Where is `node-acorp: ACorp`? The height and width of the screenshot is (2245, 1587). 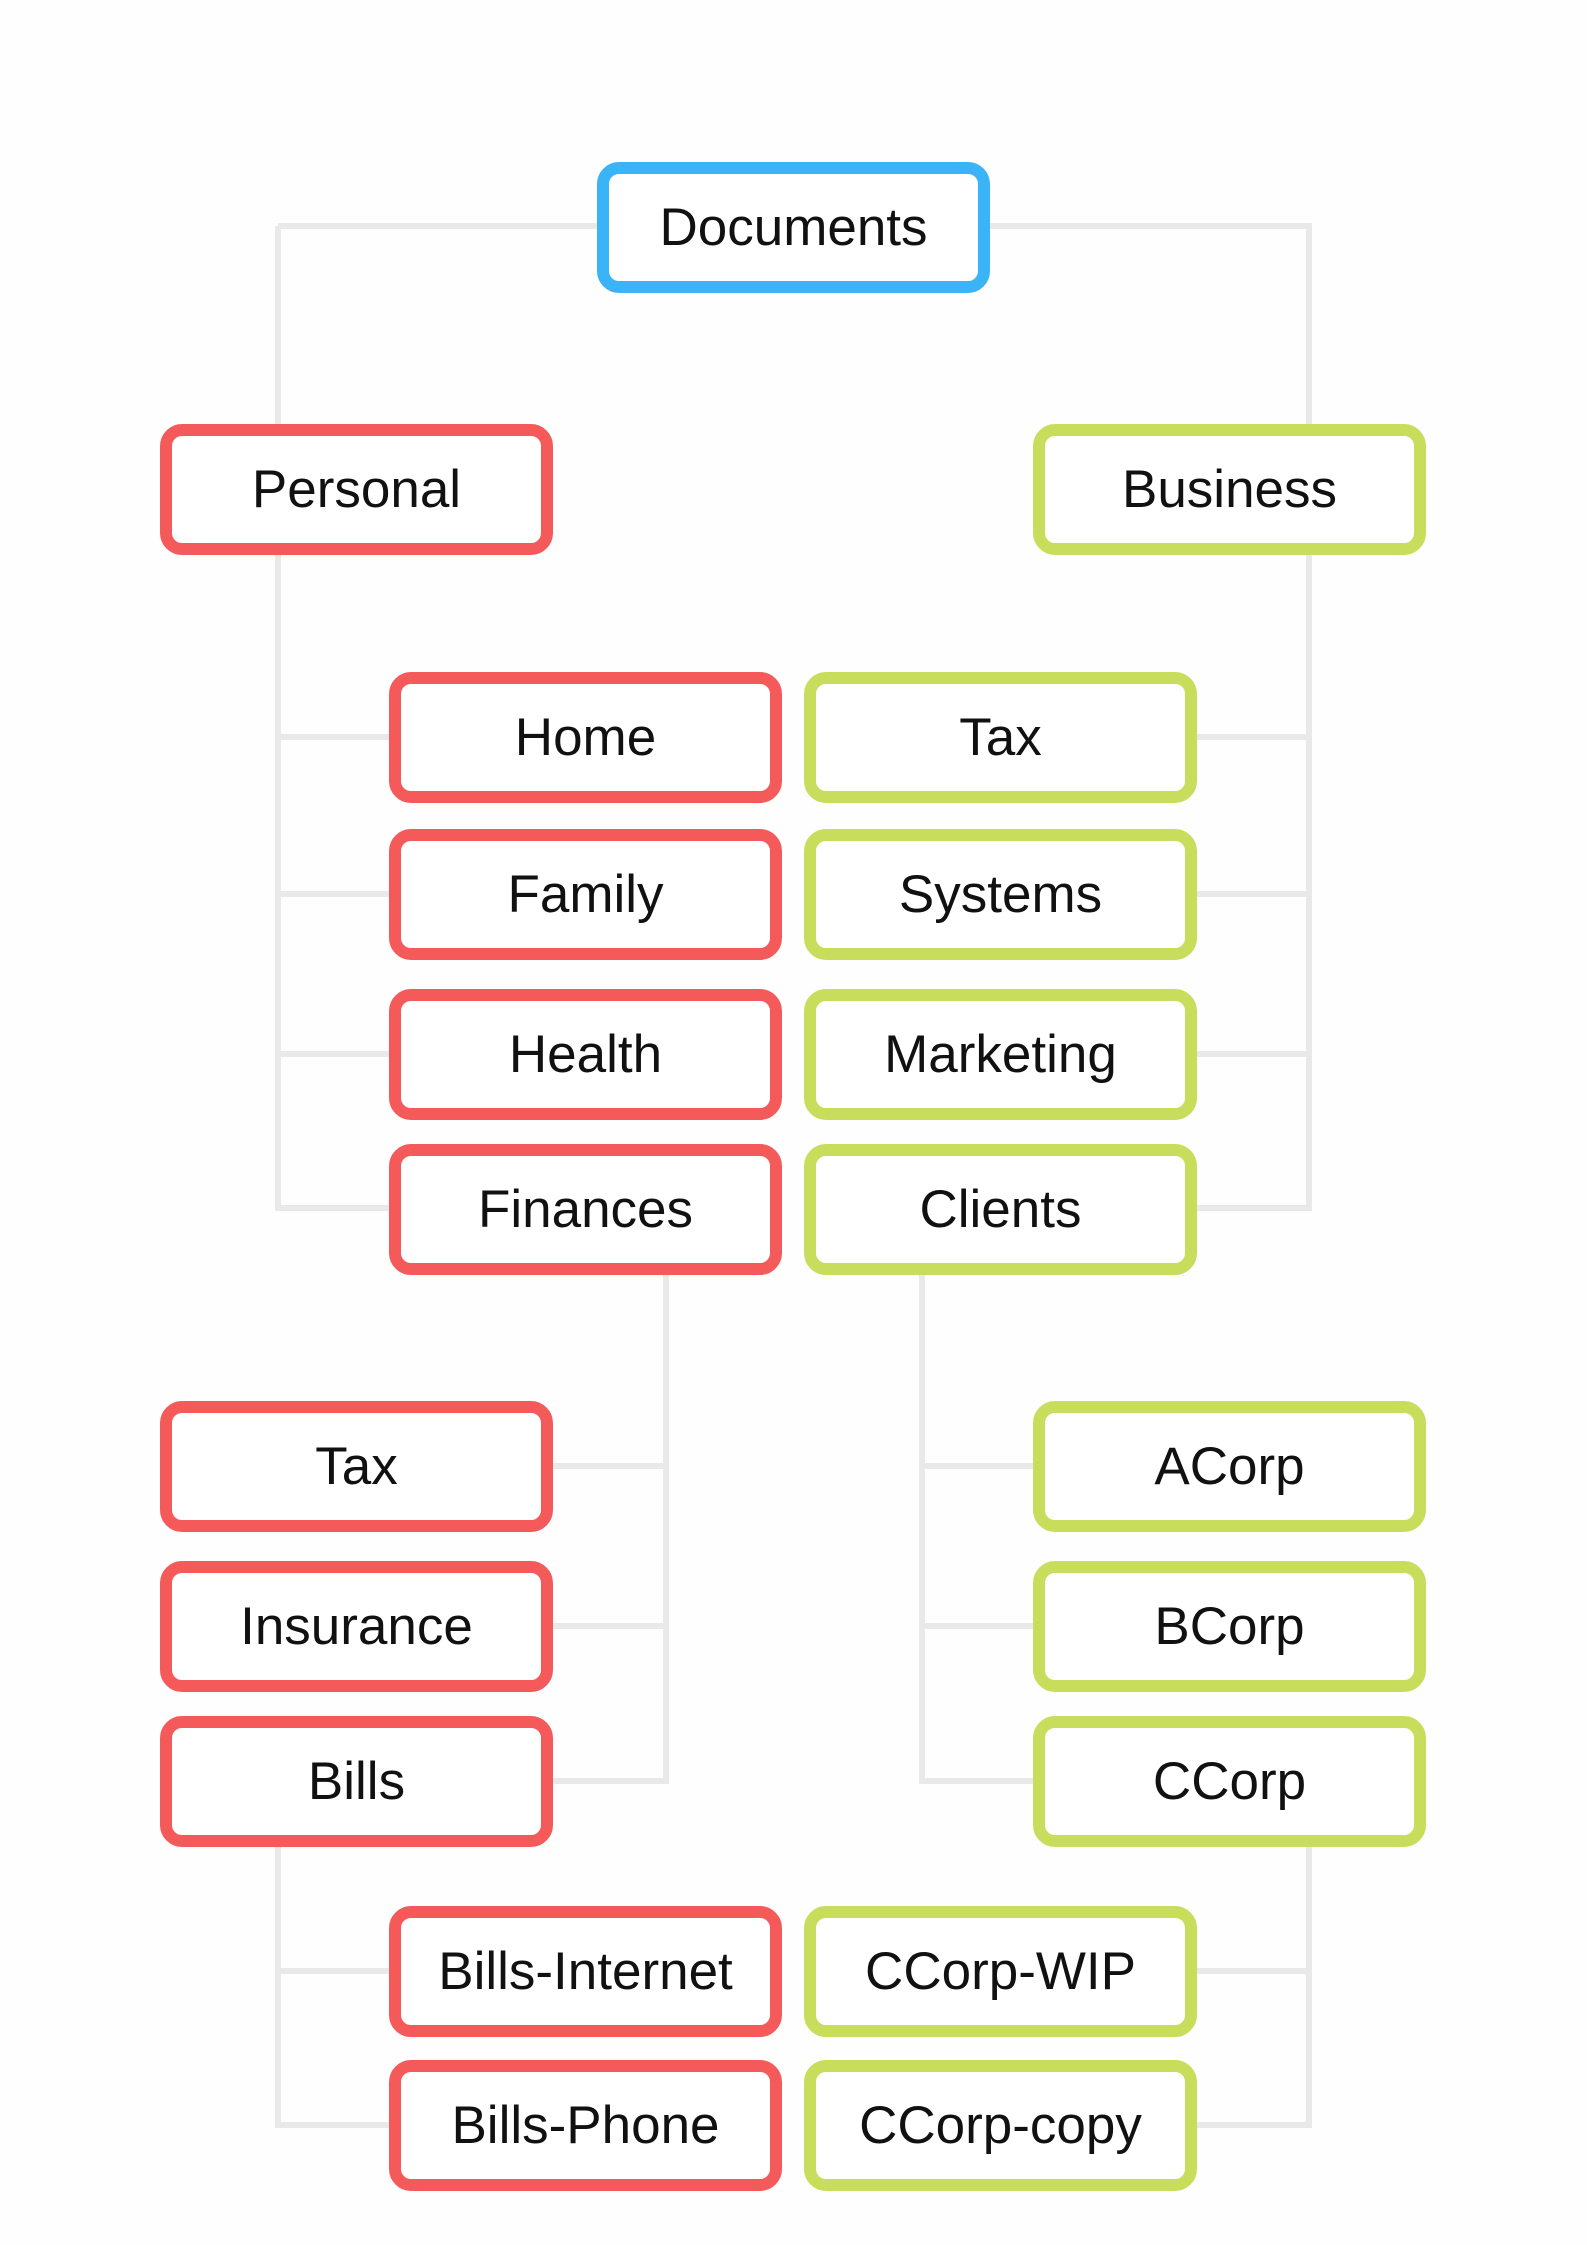 node-acorp: ACorp is located at coordinates (1229, 1466).